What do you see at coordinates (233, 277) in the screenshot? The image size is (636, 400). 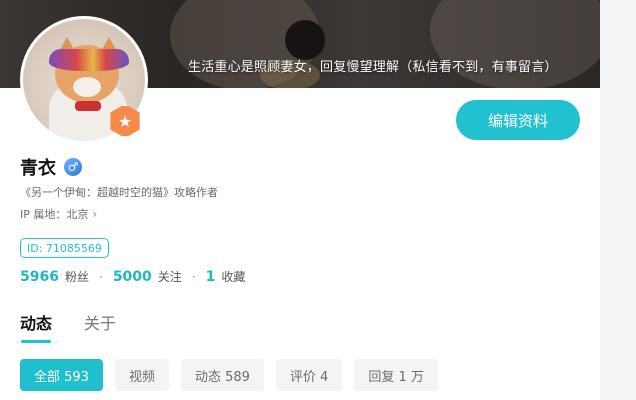 I see `favorites-label: 收藏` at bounding box center [233, 277].